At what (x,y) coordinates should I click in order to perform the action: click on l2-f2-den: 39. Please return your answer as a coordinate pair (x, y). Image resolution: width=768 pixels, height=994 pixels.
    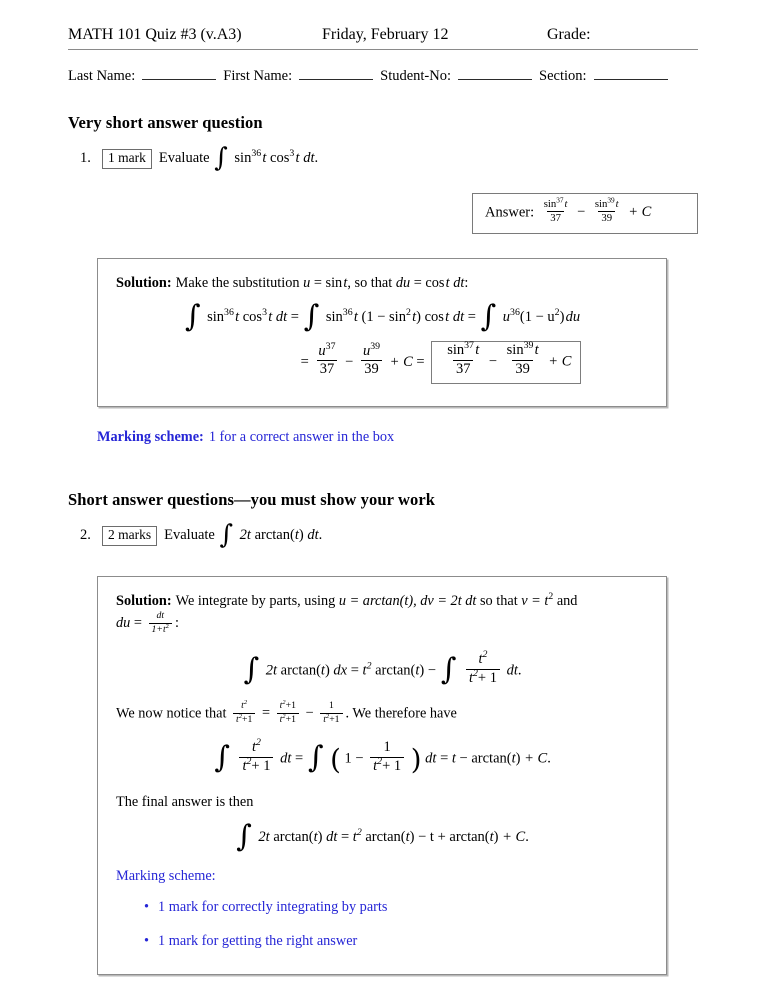
    Looking at the image, I should click on (371, 369).